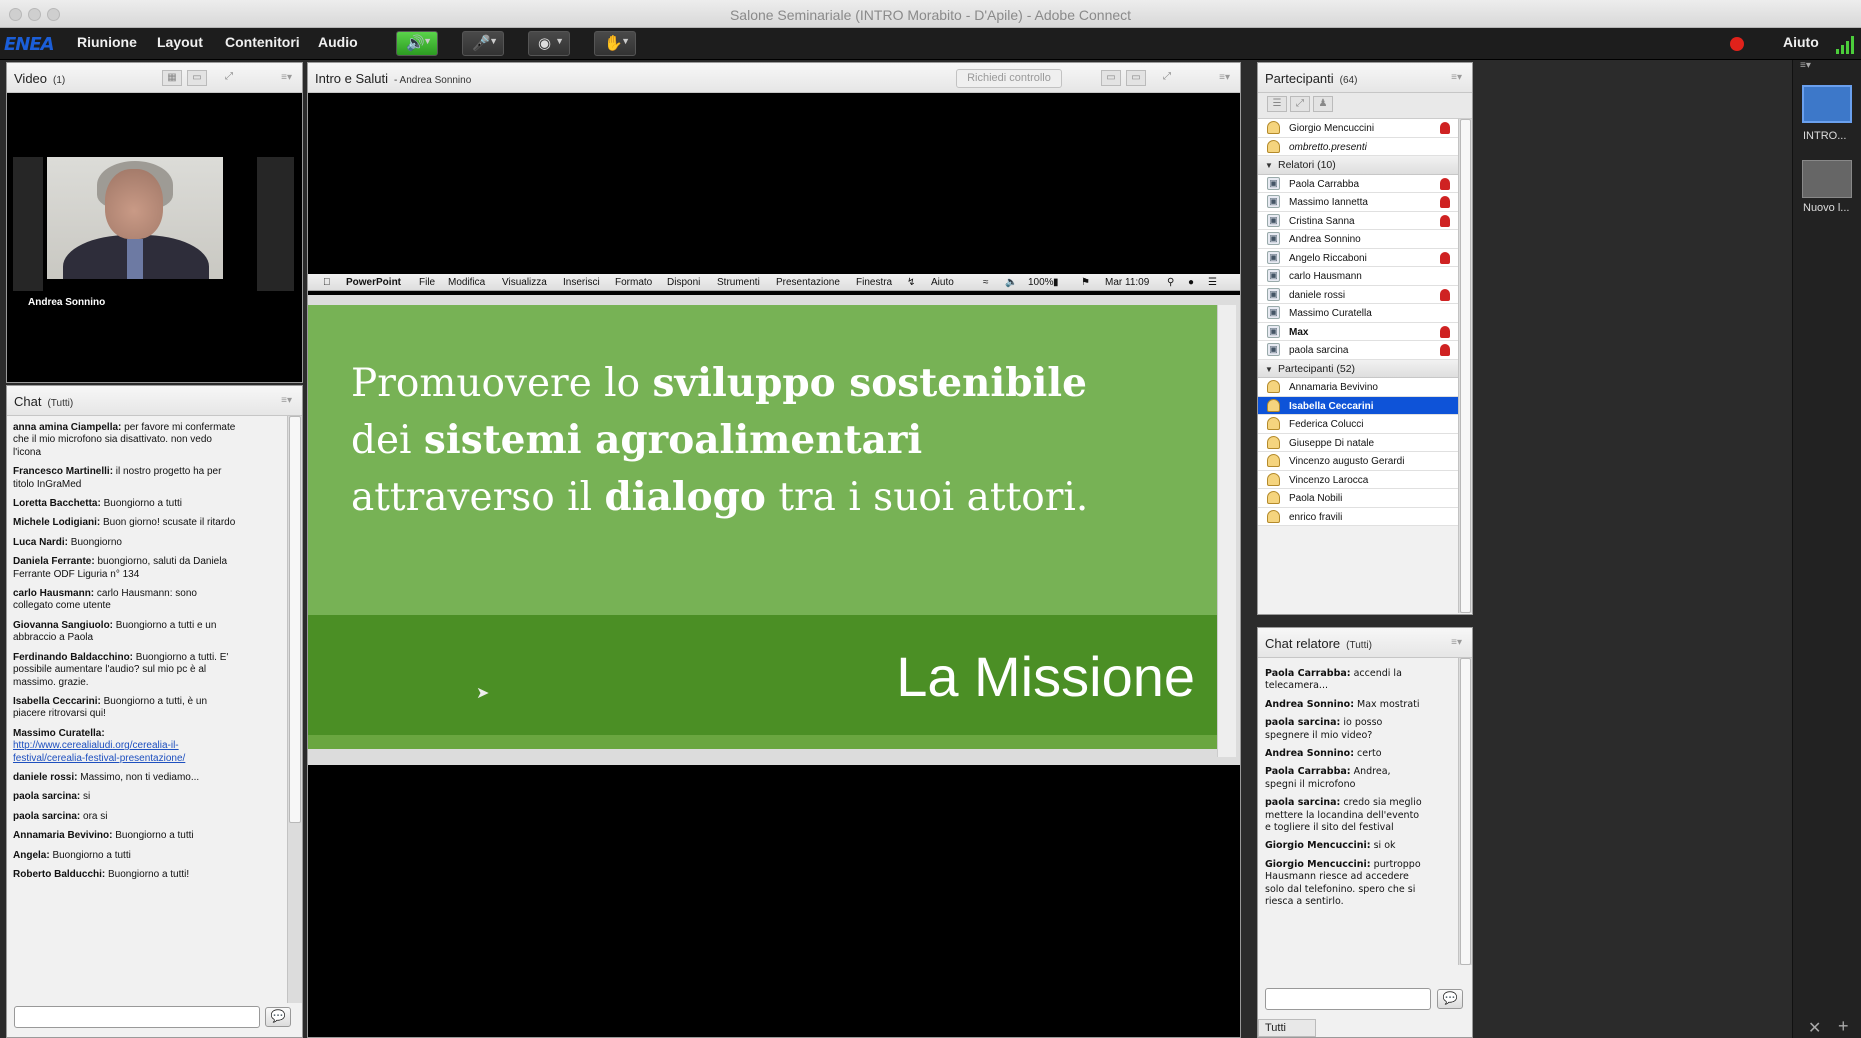 This screenshot has width=1861, height=1038. Describe the element at coordinates (1273, 331) in the screenshot. I see `presenter-icon: ▣` at that location.